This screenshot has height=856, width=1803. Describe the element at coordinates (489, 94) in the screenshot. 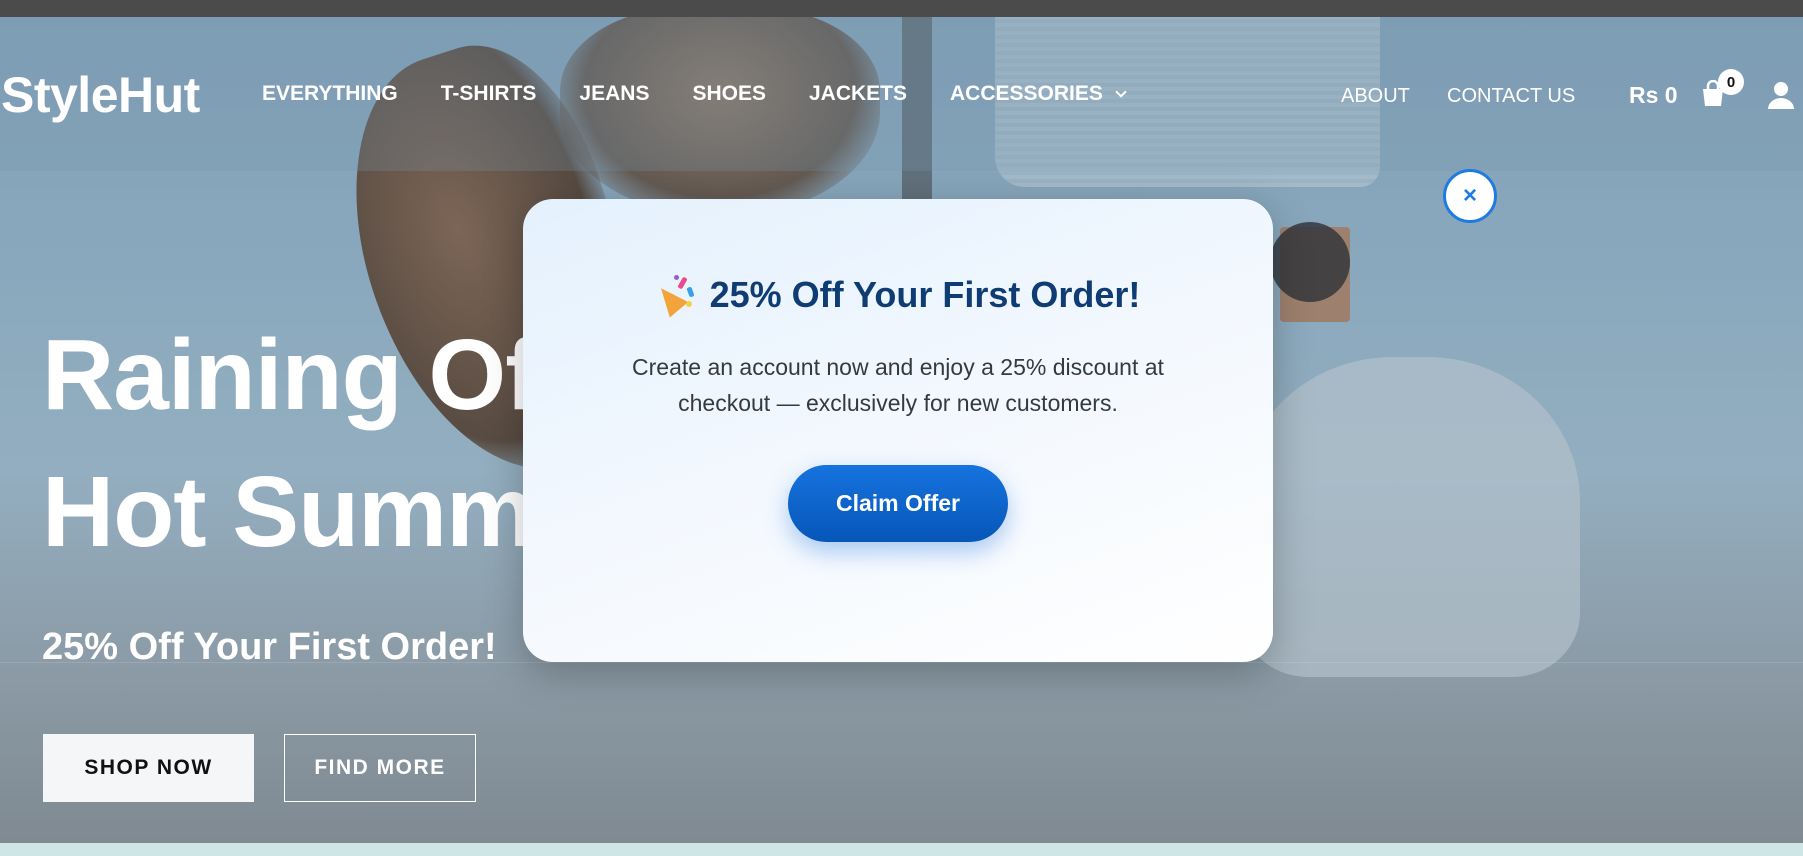

I see `nav-item-tshirts: T-SHIRTS` at that location.